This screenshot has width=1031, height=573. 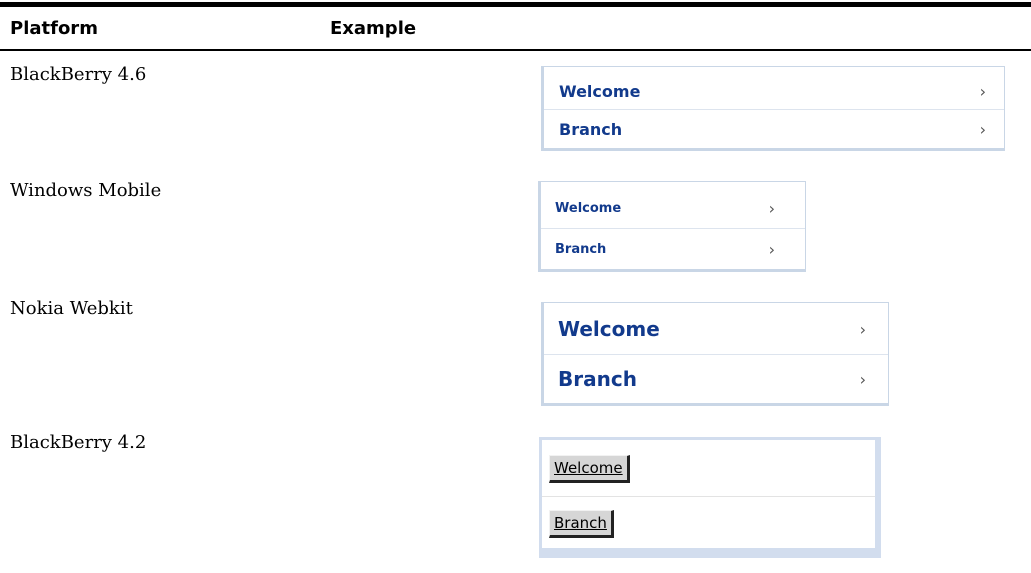 I want to click on column-header-platform: Platform, so click(x=54, y=28).